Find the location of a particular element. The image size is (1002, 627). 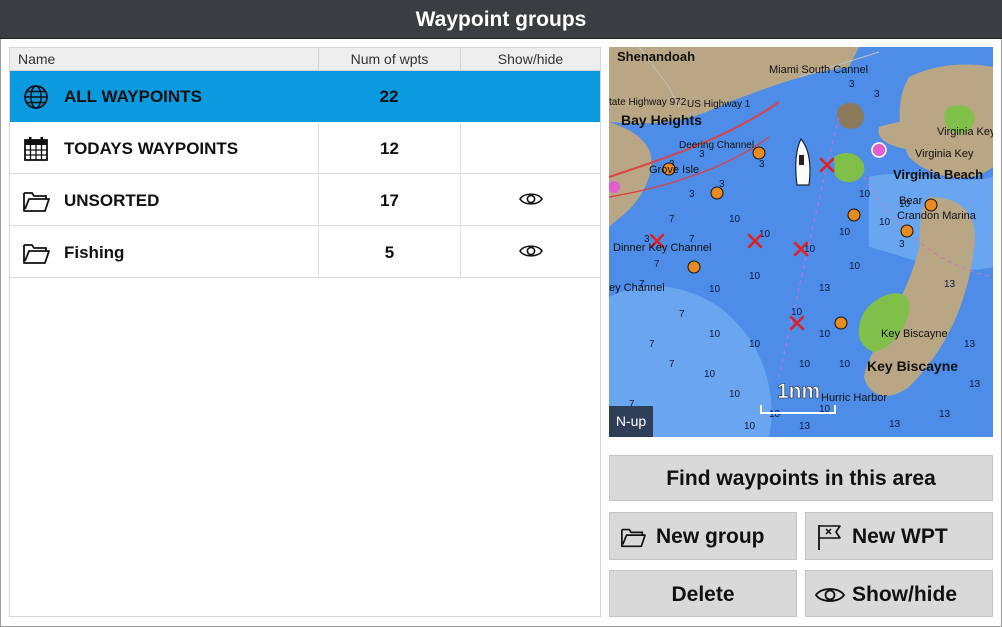

new-wpt-button: New WPT is located at coordinates (899, 536).